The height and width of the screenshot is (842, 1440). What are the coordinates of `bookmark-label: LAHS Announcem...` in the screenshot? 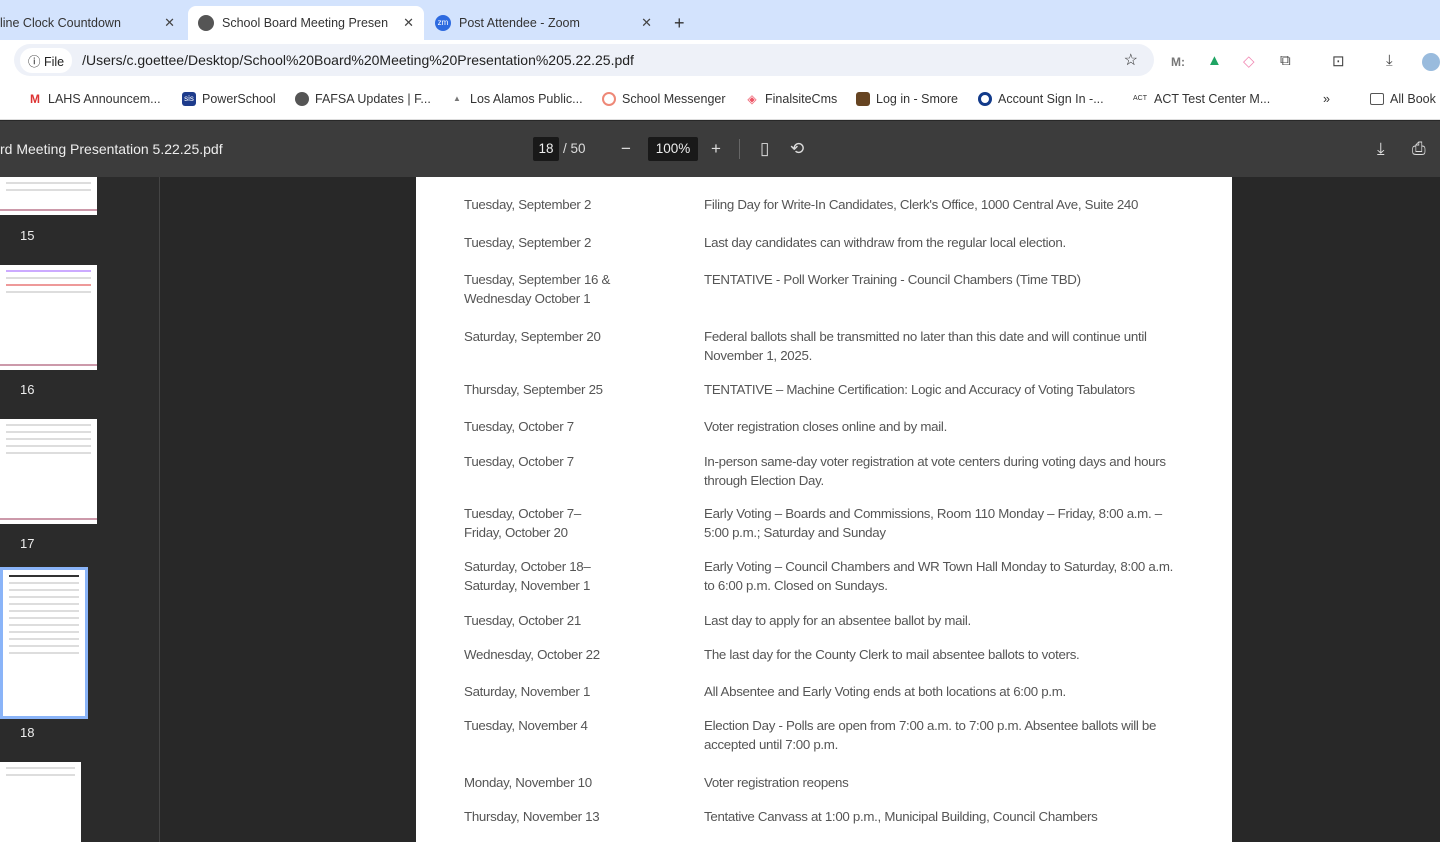 It's located at (104, 99).